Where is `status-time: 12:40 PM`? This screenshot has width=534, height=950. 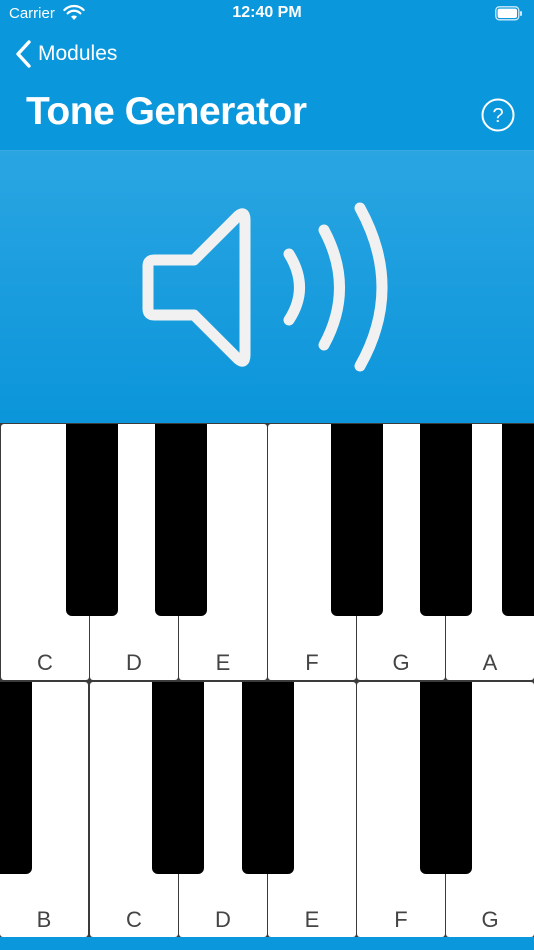
status-time: 12:40 PM is located at coordinates (267, 12).